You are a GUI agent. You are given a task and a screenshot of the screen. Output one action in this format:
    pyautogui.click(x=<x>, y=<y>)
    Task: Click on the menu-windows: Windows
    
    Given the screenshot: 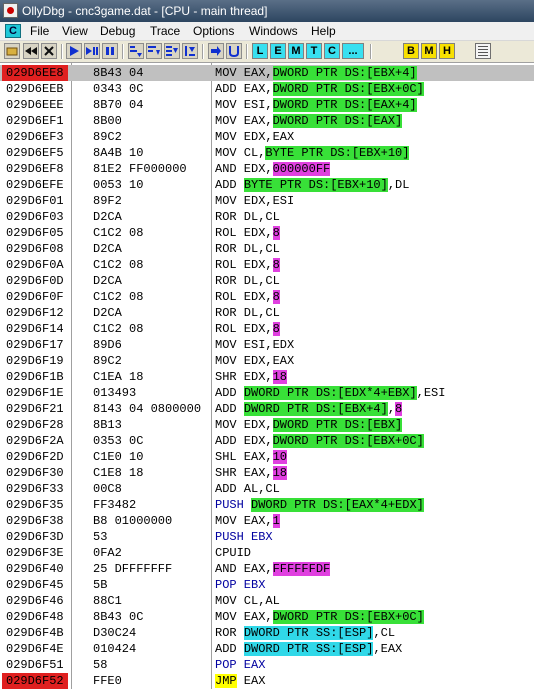 What is the action you would take?
    pyautogui.click(x=273, y=31)
    